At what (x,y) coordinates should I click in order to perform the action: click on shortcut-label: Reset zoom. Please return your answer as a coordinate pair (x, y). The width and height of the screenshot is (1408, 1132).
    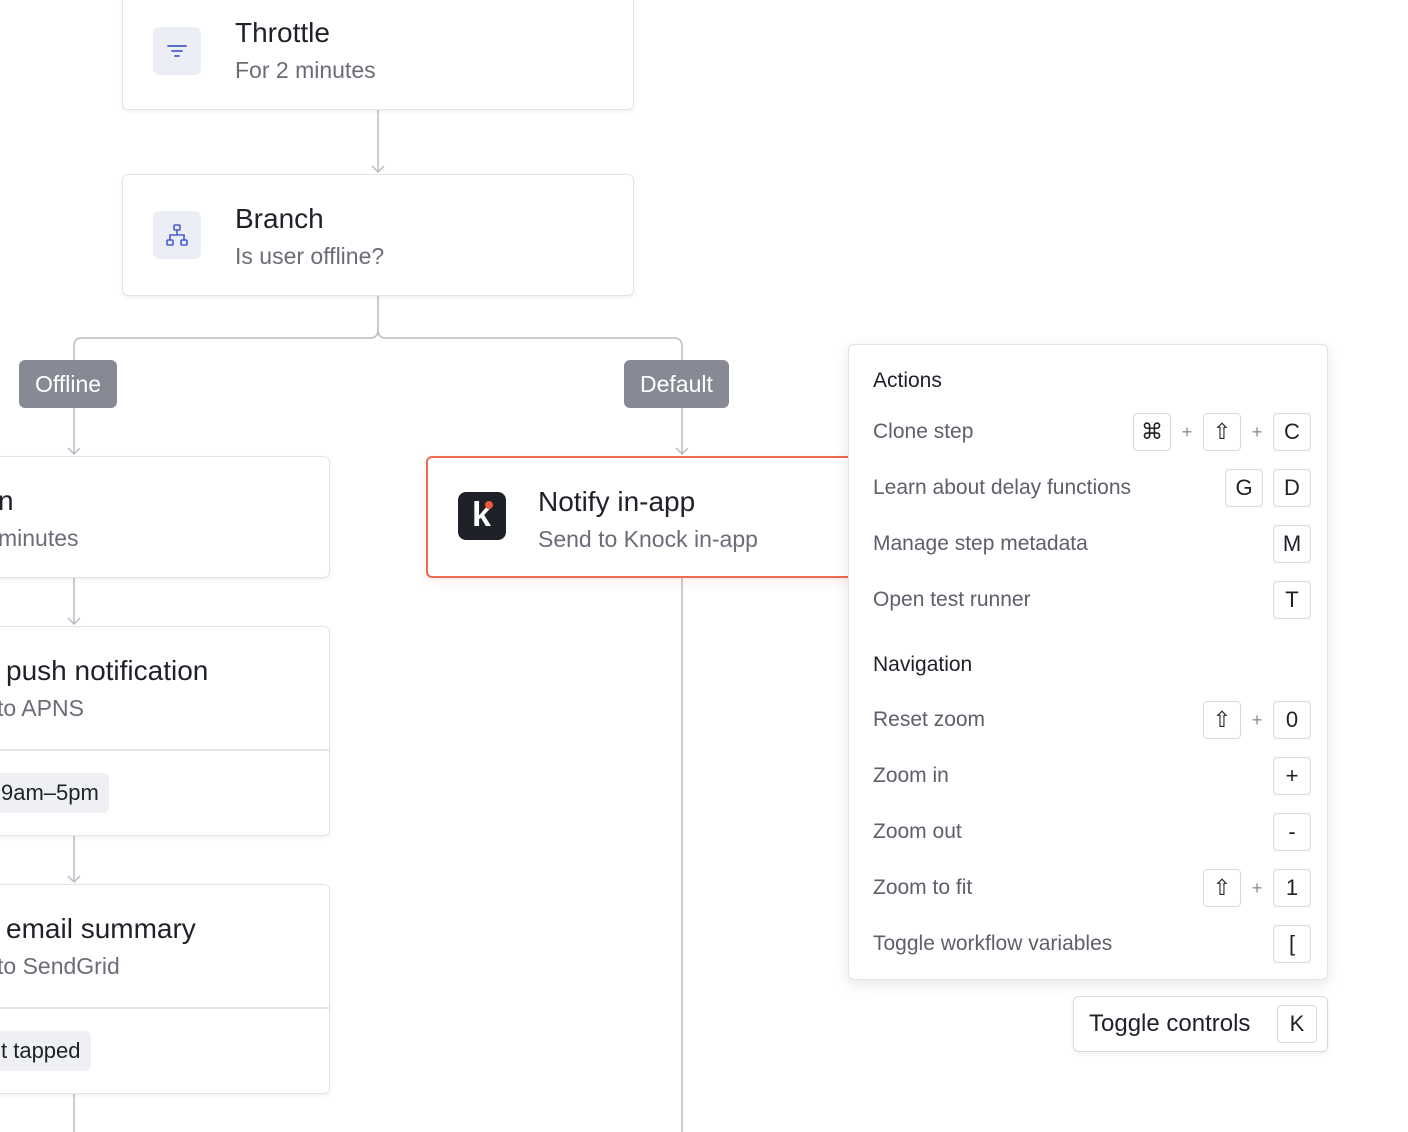
    Looking at the image, I should click on (929, 719).